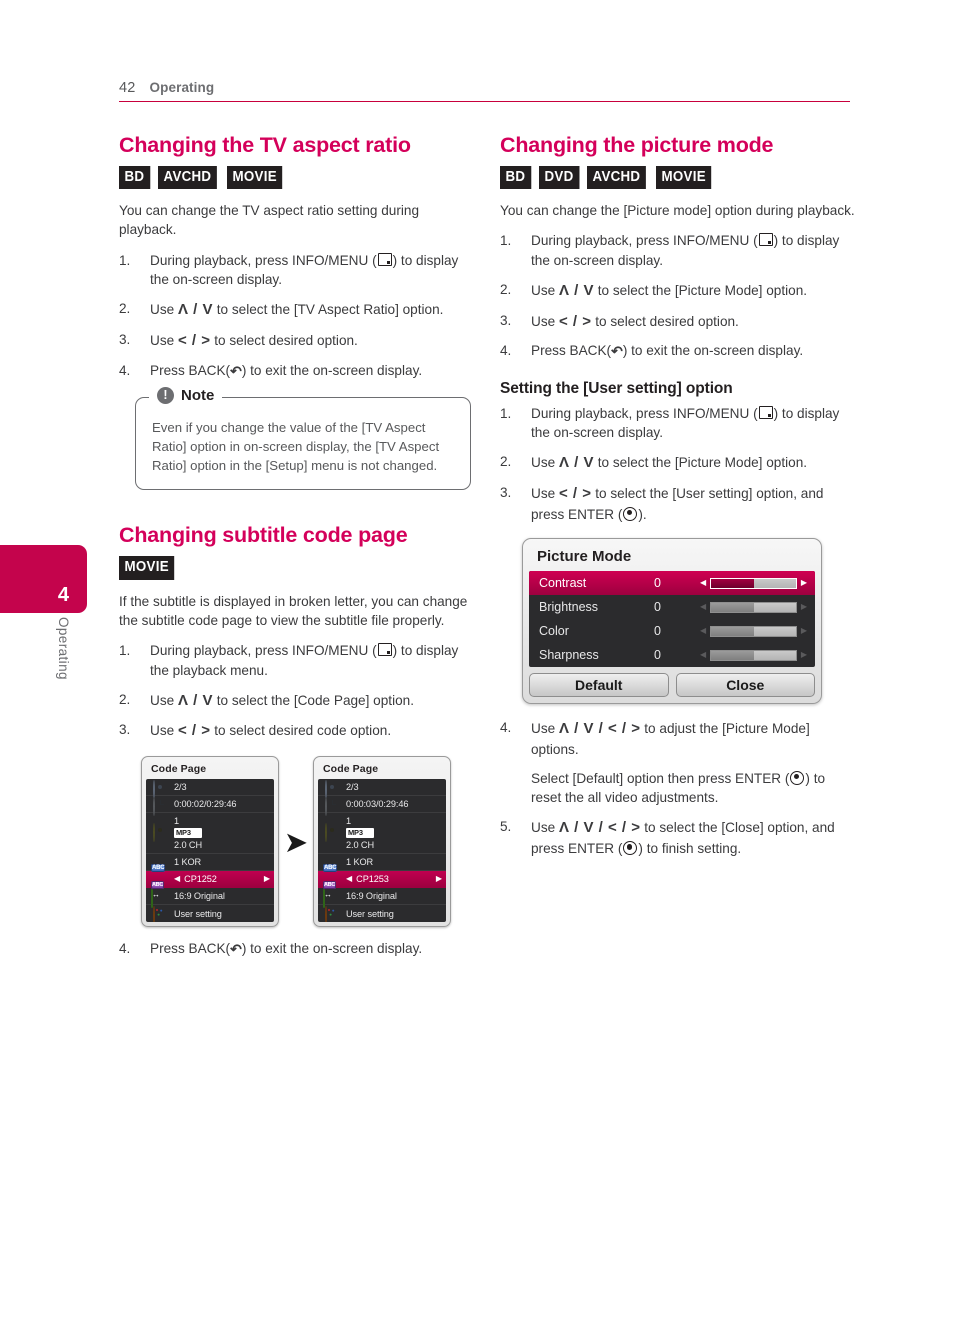  I want to click on osd-row-color: Color 0 ◀ ▶, so click(672, 631).